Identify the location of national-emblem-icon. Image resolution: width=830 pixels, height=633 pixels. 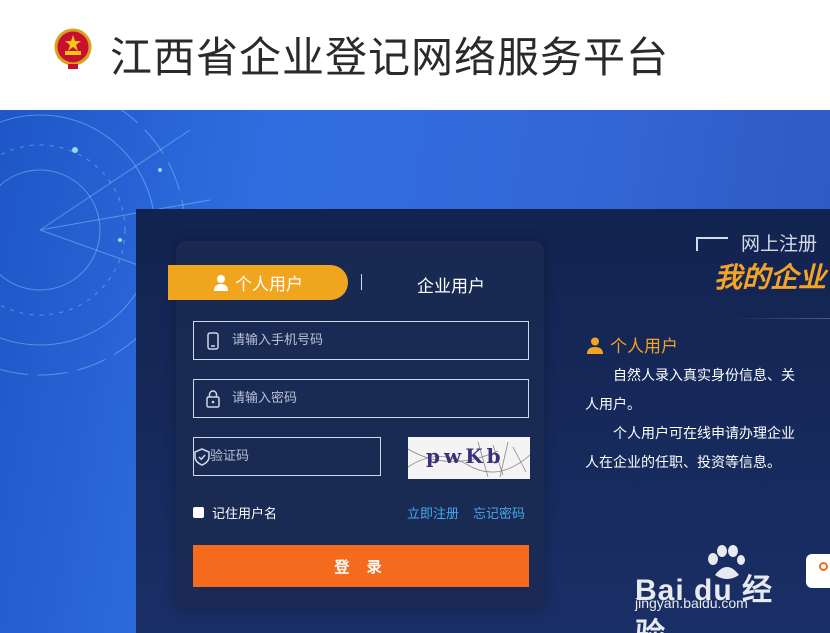
(73, 48).